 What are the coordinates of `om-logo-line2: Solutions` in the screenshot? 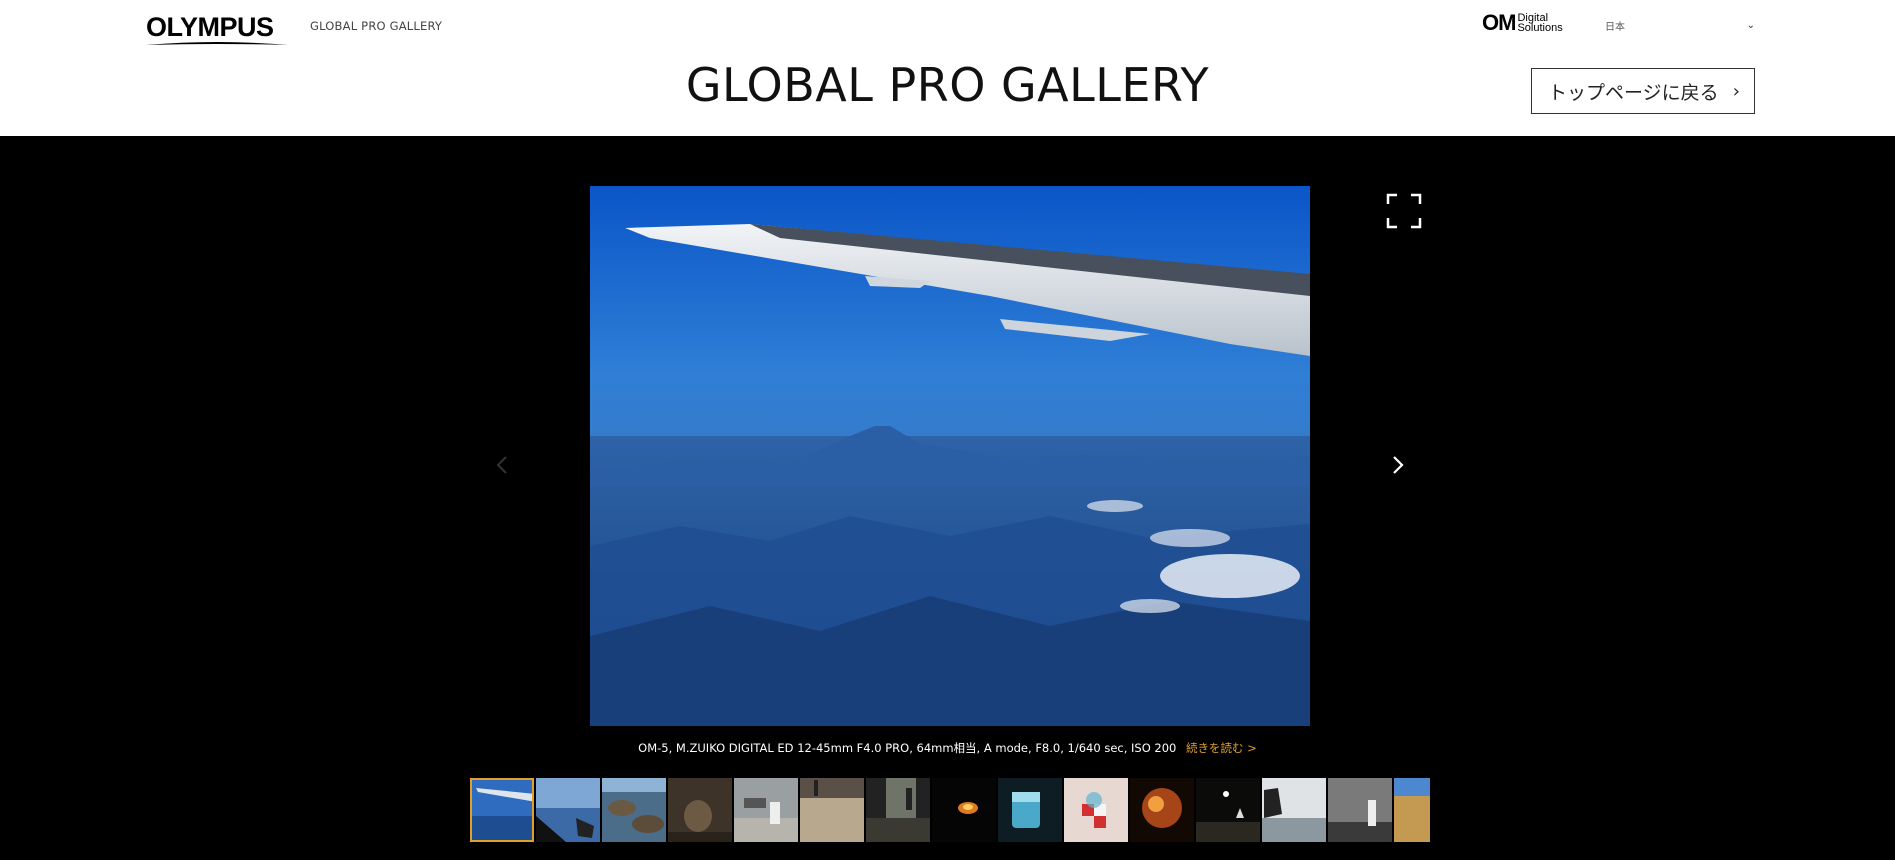 It's located at (1540, 28).